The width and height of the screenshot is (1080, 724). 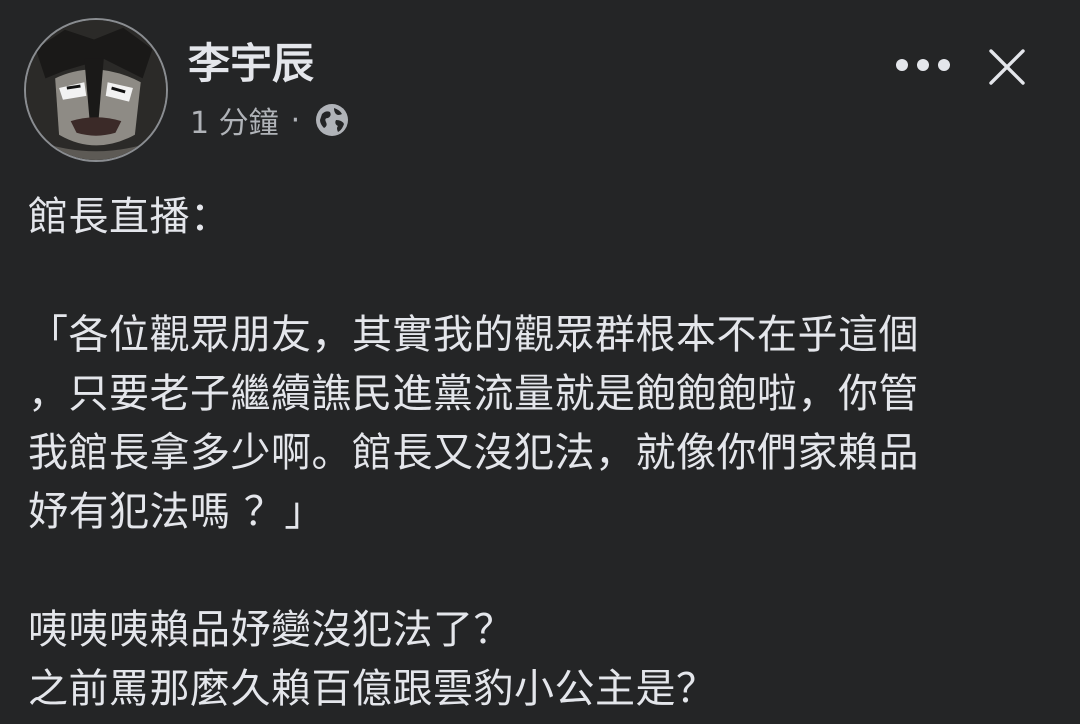 I want to click on post-line: 之前罵那麼久賴百億跟雲豹小公主是？, so click(x=372, y=689).